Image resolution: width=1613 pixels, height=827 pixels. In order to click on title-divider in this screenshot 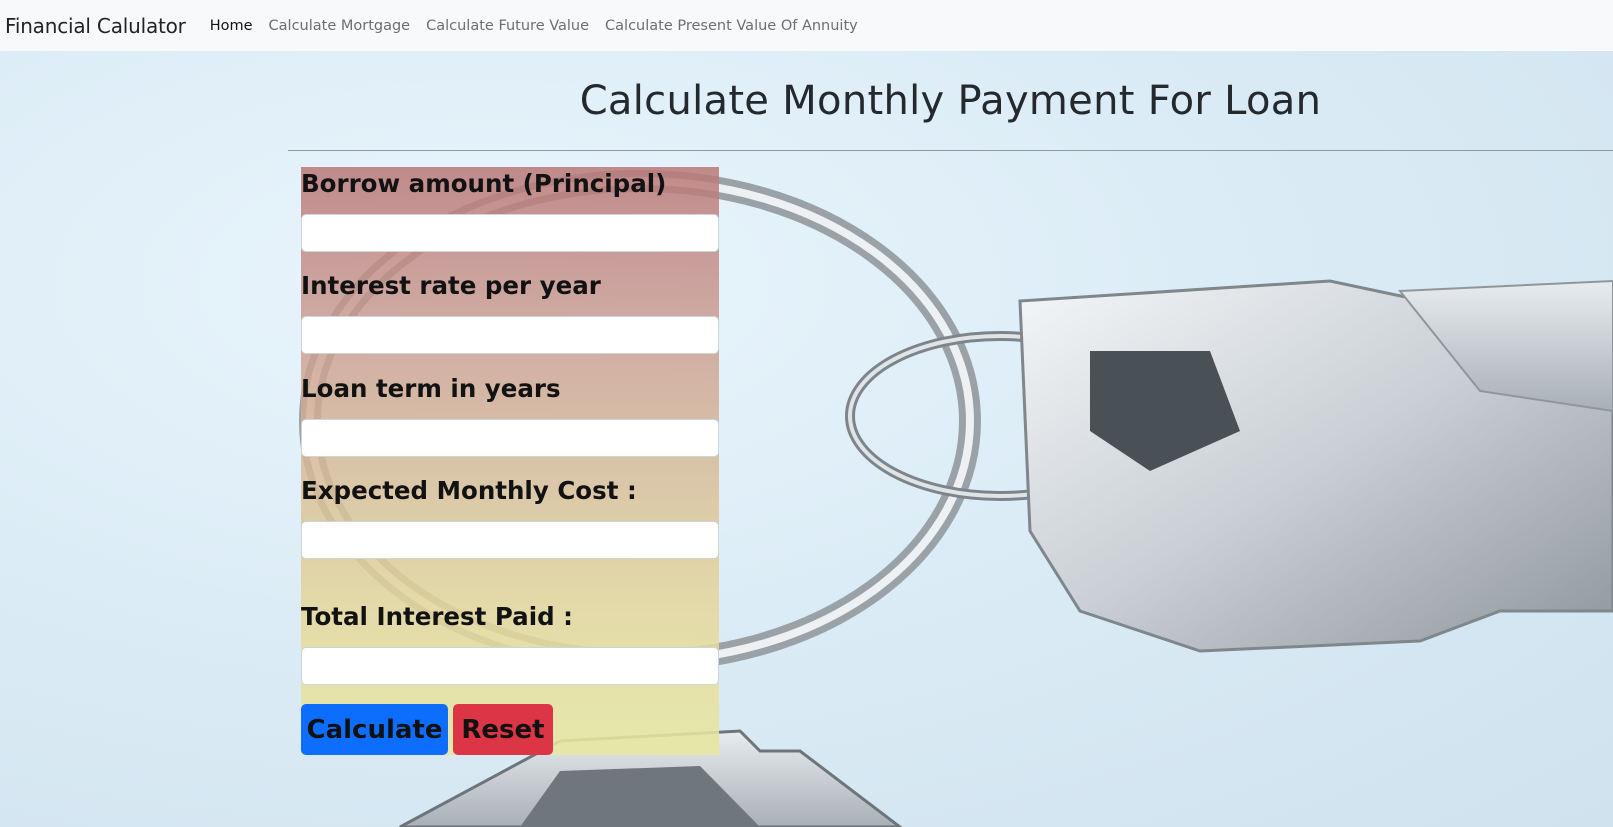, I will do `click(950, 150)`.